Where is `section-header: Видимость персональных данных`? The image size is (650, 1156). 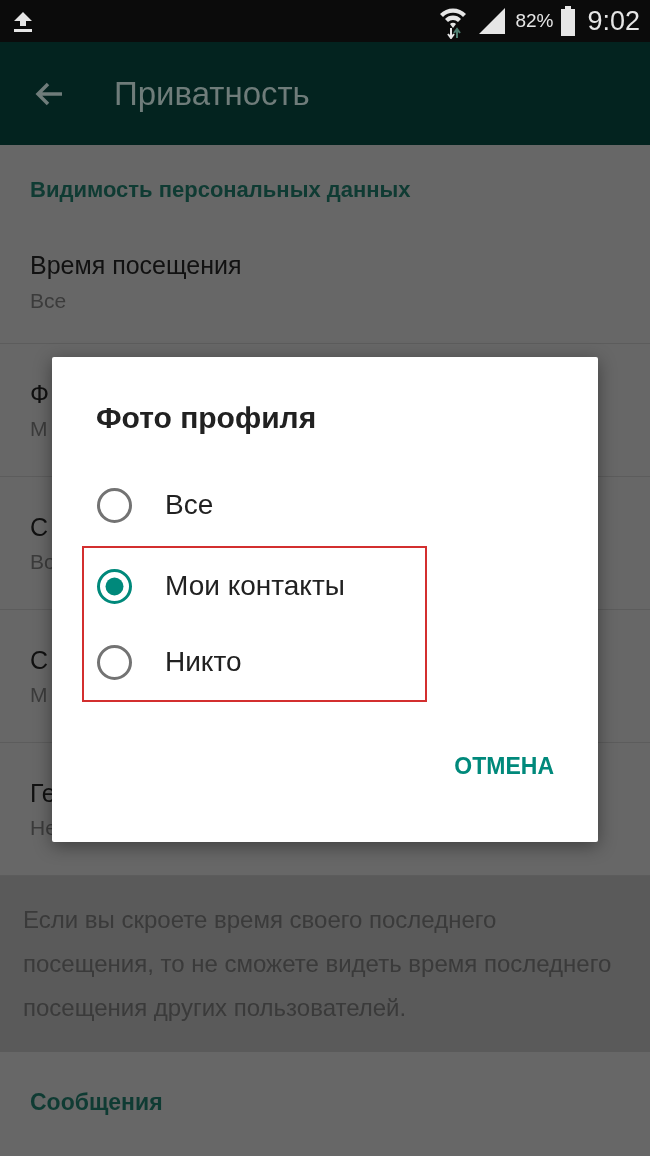
section-header: Видимость персональных данных is located at coordinates (220, 189).